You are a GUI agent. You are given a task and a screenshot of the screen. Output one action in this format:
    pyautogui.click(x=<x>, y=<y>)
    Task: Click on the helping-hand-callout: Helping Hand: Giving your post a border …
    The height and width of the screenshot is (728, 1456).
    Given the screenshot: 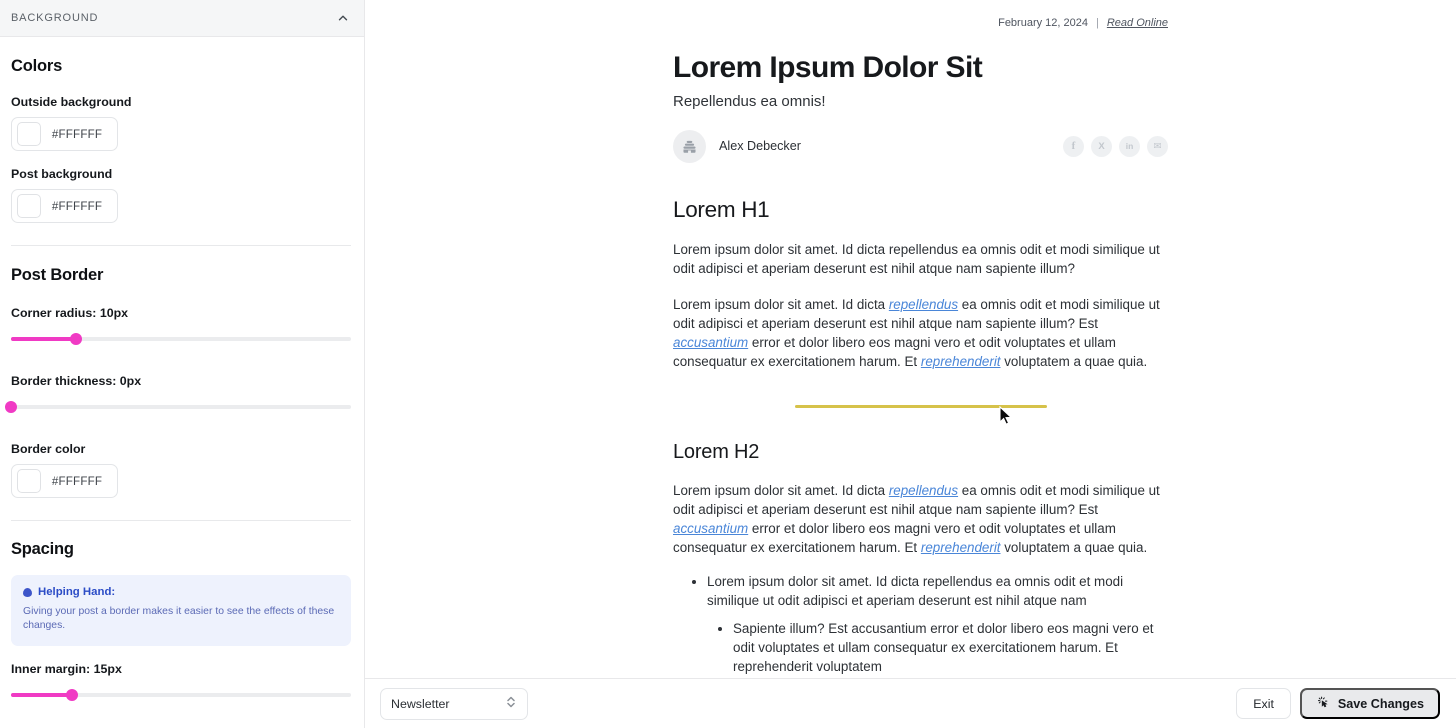 What is the action you would take?
    pyautogui.click(x=181, y=610)
    